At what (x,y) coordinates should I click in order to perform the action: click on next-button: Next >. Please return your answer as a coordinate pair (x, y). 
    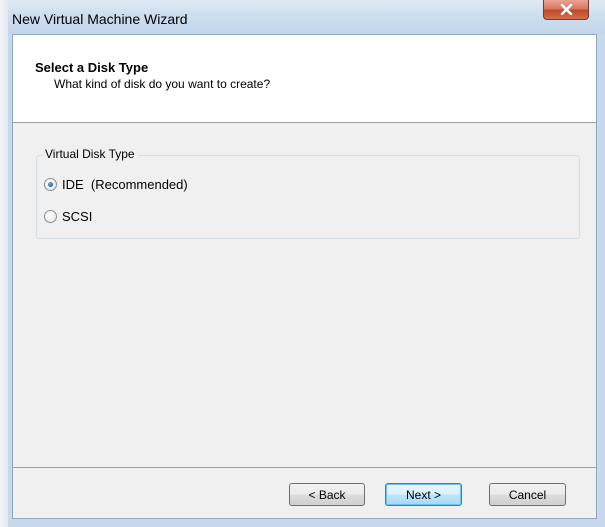
    Looking at the image, I should click on (423, 494).